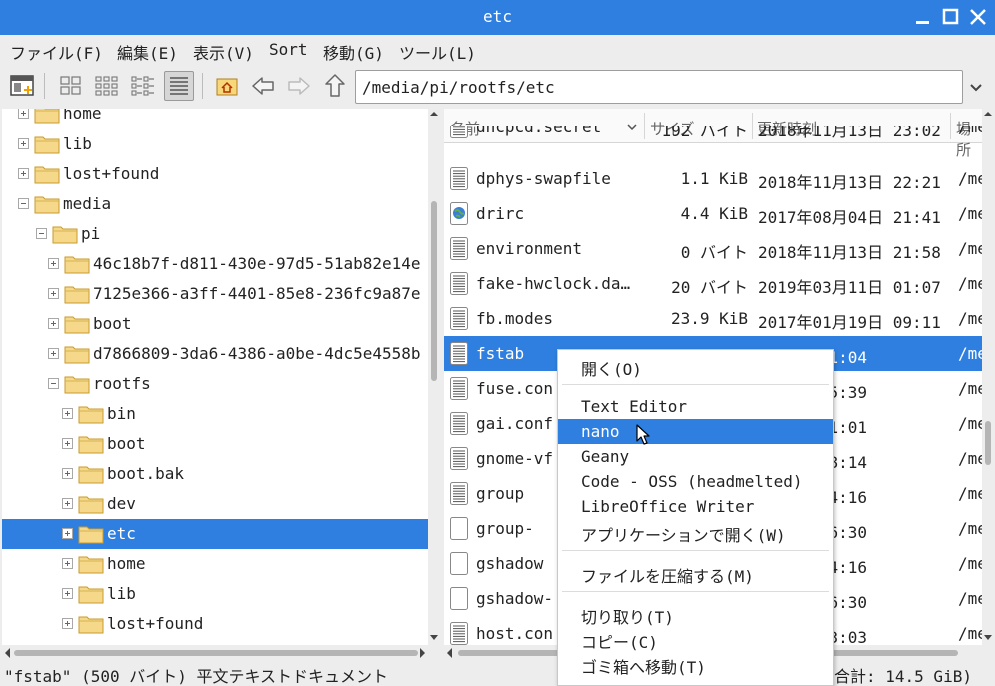 This screenshot has width=995, height=686. Describe the element at coordinates (179, 86) in the screenshot. I see `detailed-list-view-icon` at that location.